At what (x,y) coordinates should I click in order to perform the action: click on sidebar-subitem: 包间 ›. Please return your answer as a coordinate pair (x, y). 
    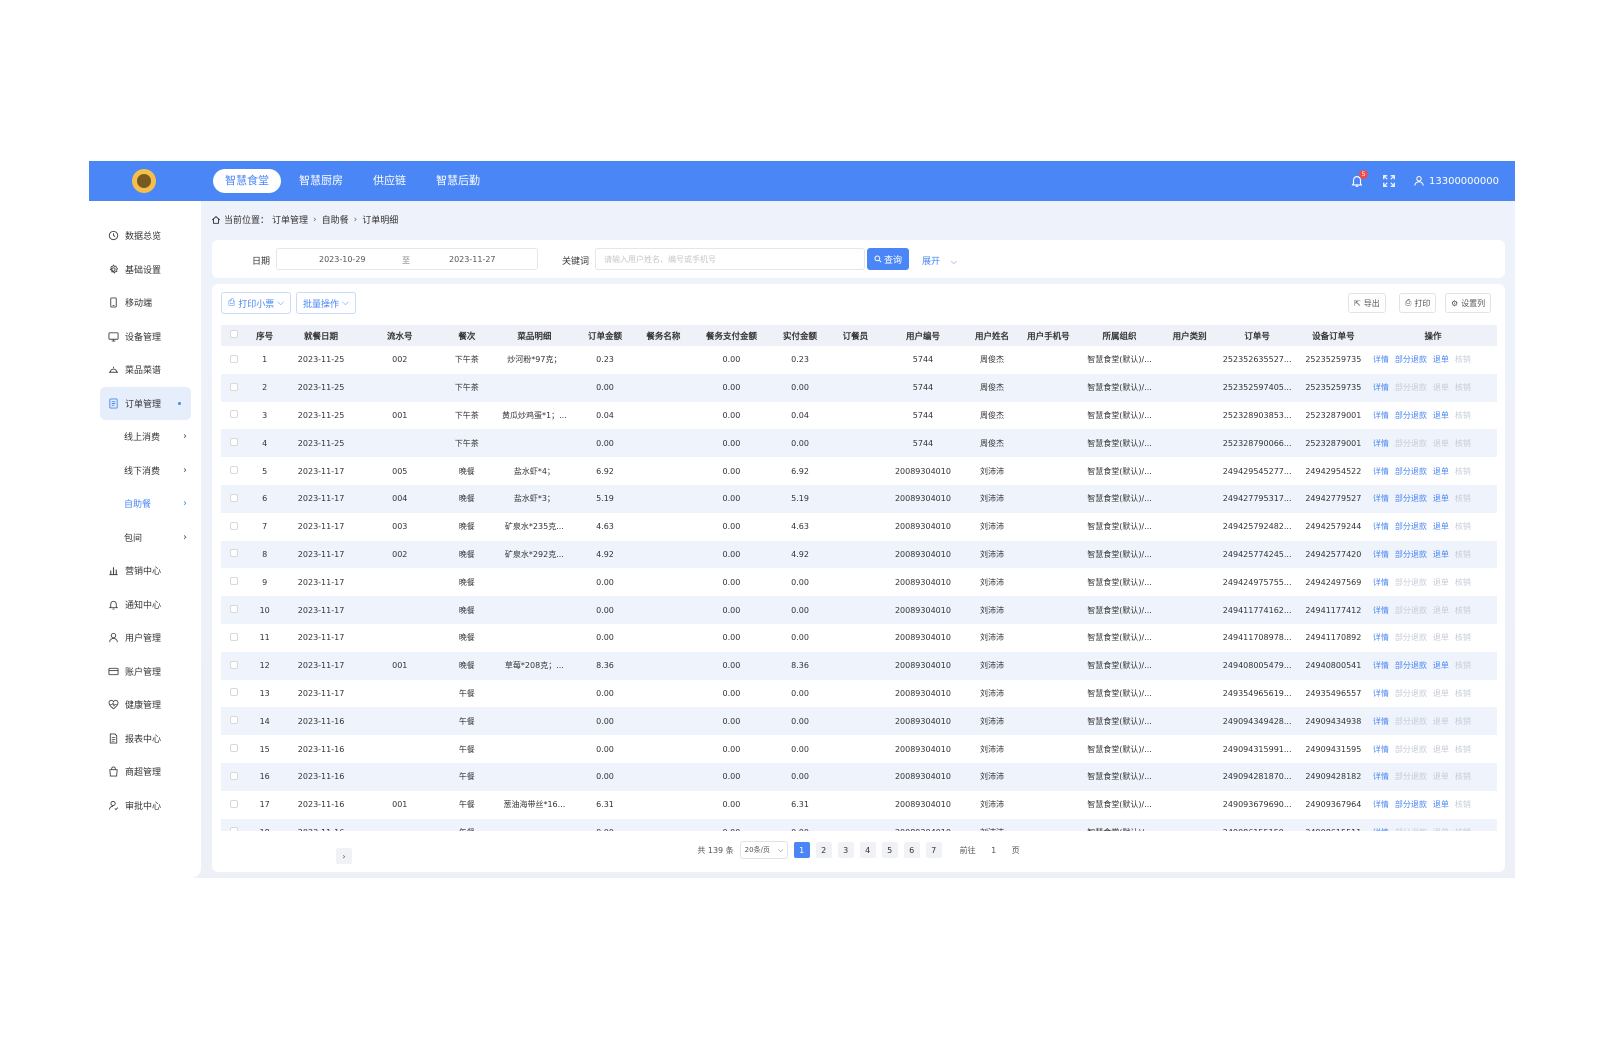
    Looking at the image, I should click on (145, 538).